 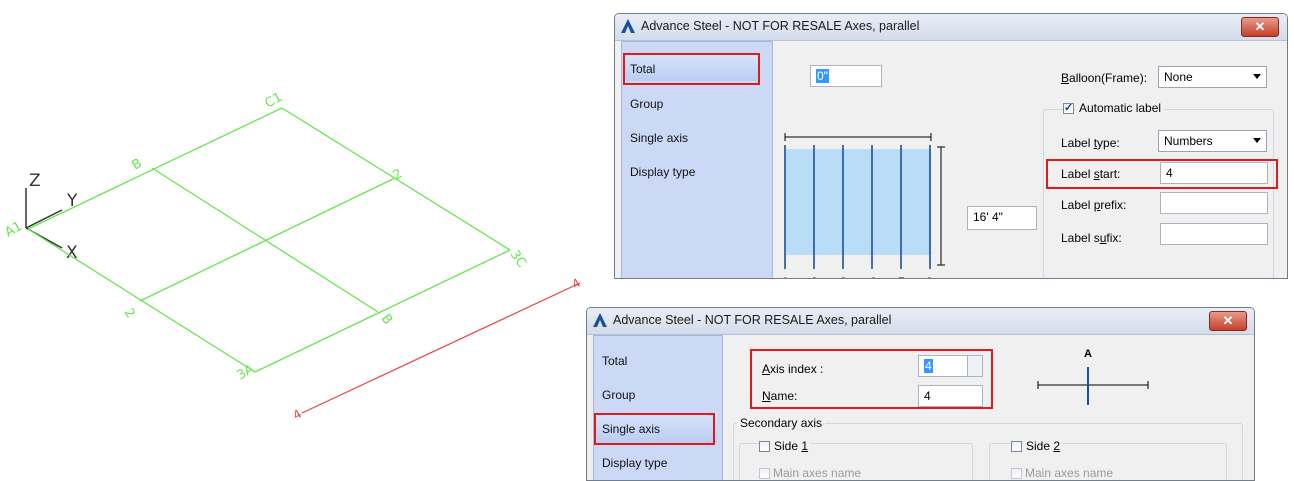 I want to click on dialog1-nav-group: Group, so click(x=646, y=104).